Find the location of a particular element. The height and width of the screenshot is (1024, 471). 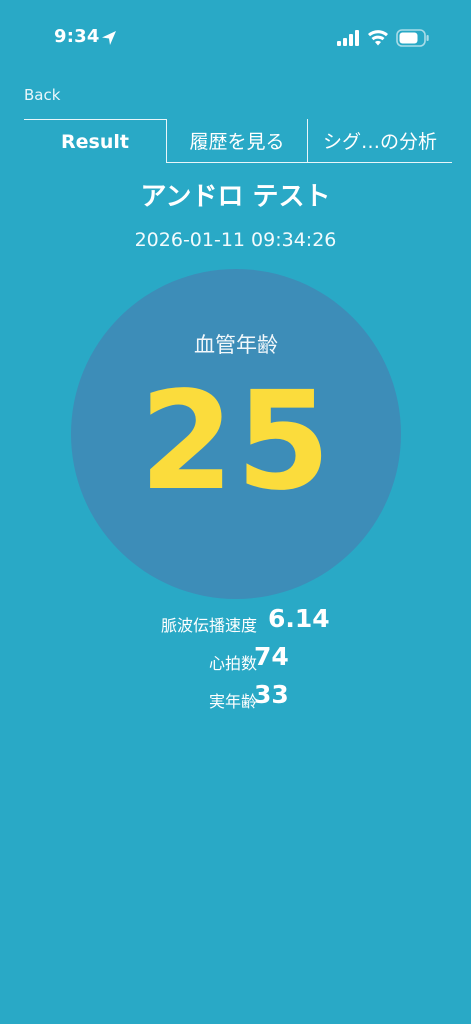

metric-value: 33 is located at coordinates (271, 694).